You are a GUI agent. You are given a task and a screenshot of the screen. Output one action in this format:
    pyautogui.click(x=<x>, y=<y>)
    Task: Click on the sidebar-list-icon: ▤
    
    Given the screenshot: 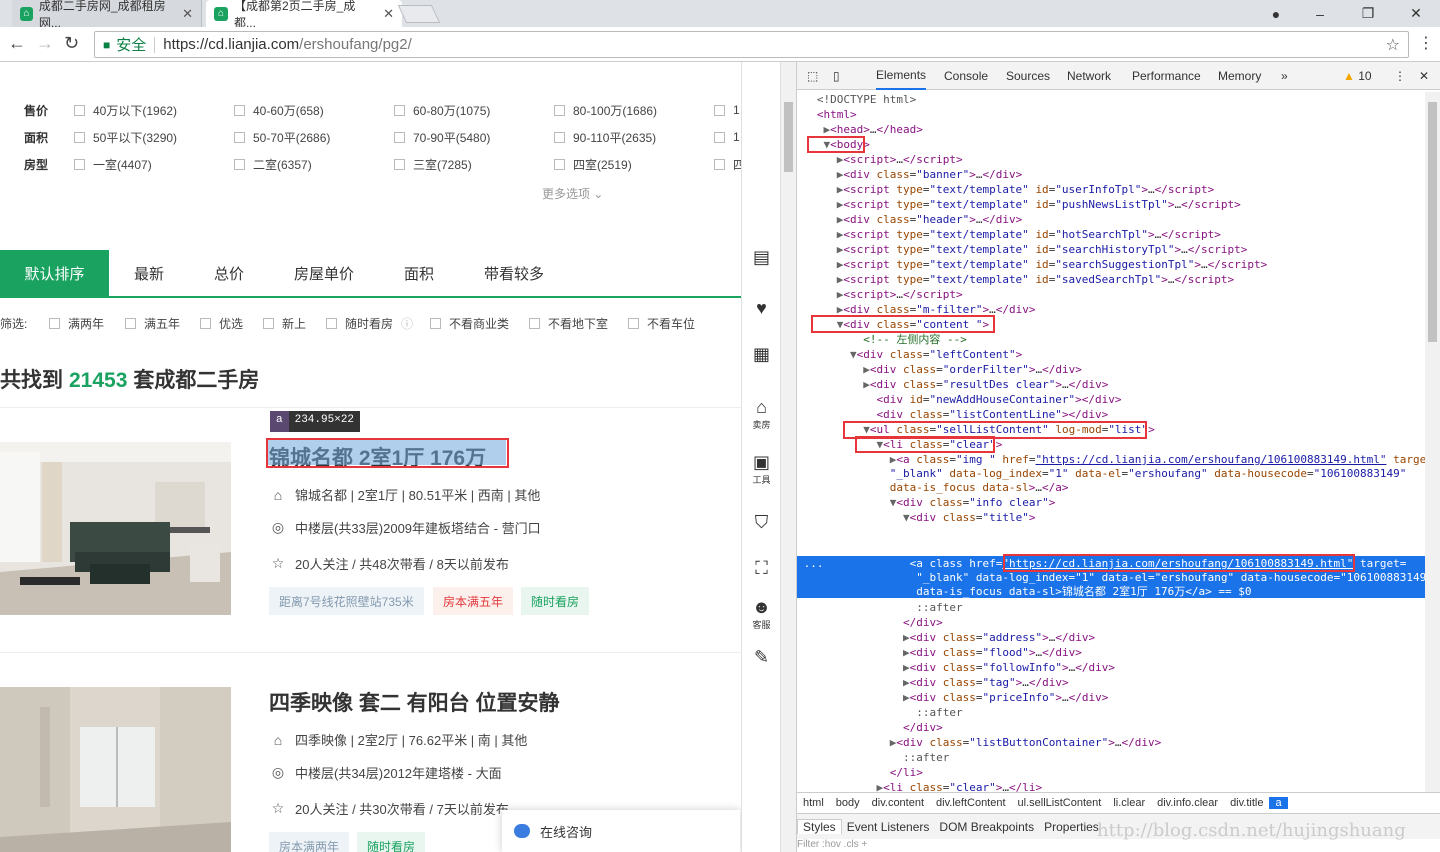 What is the action you would take?
    pyautogui.click(x=761, y=257)
    